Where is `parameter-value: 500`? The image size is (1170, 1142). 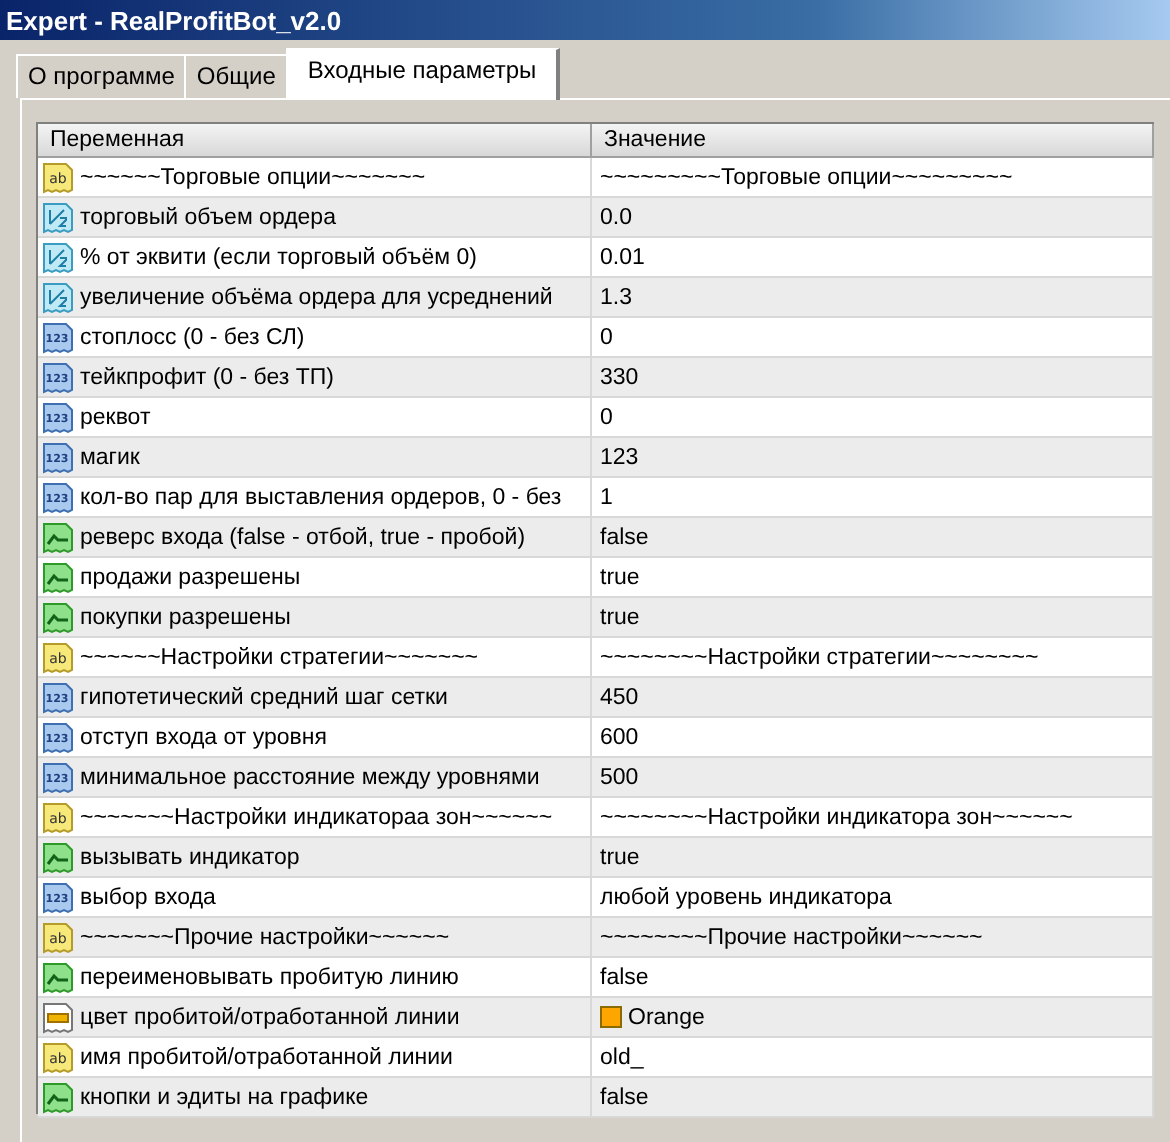 parameter-value: 500 is located at coordinates (619, 777).